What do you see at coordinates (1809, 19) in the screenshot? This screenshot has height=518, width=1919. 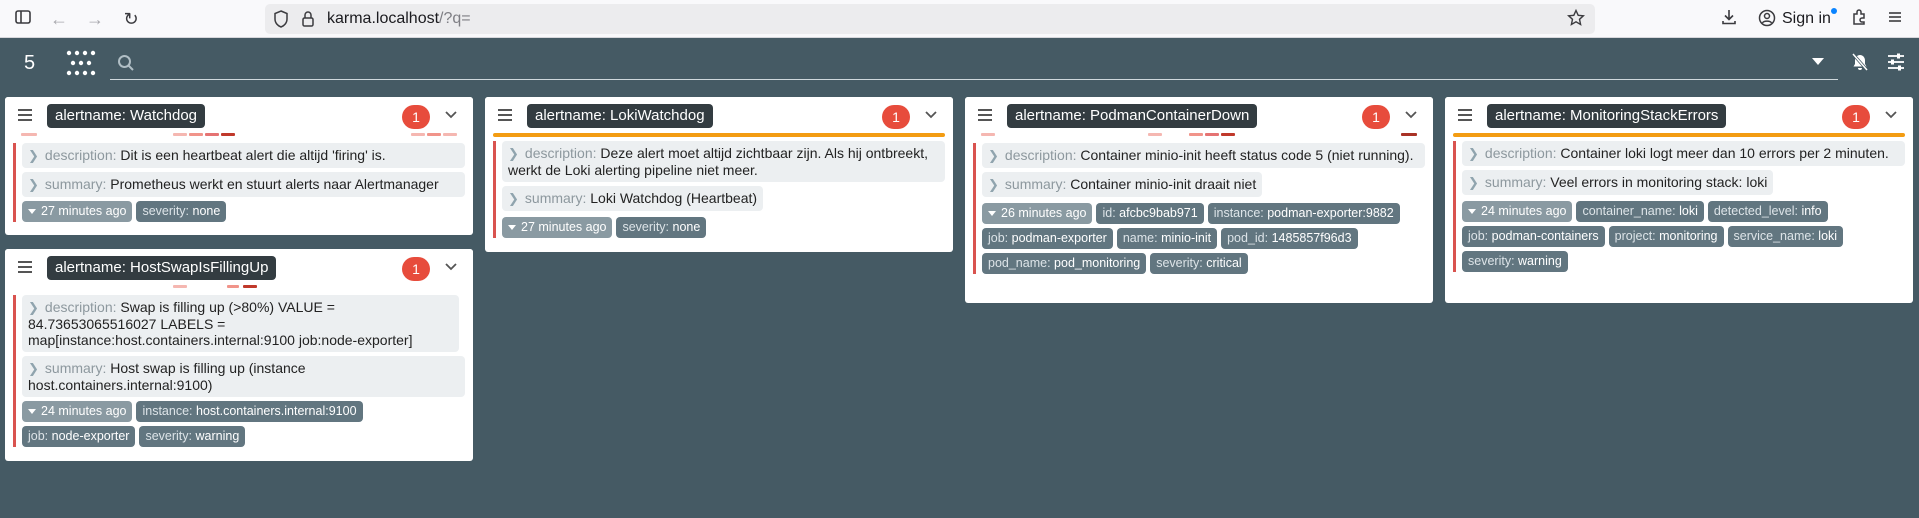 I see `signin-button: Sign in` at bounding box center [1809, 19].